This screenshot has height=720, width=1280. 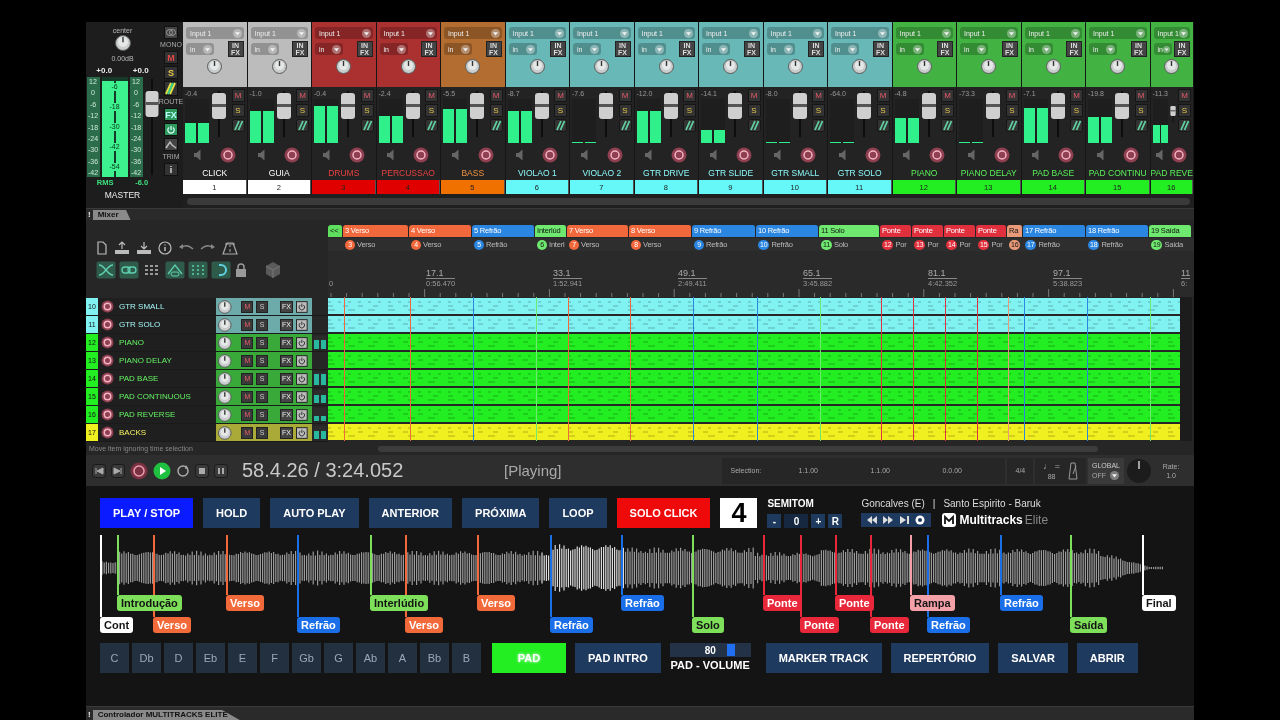 What do you see at coordinates (940, 658) in the screenshot?
I see `action-button: REPERTÓRIO` at bounding box center [940, 658].